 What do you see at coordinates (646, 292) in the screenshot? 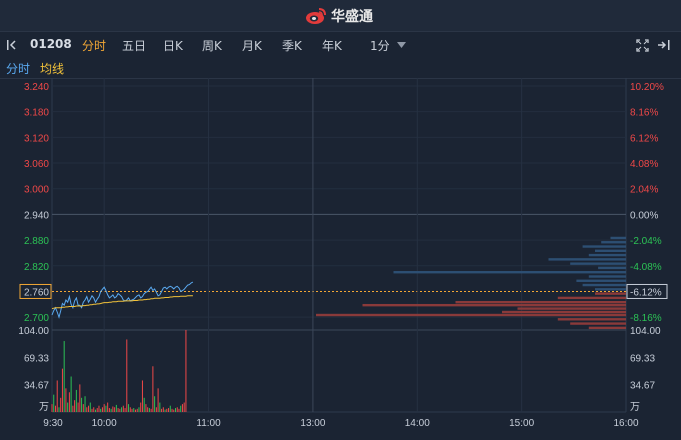
I see `pct-tick-label: -6.12%` at bounding box center [646, 292].